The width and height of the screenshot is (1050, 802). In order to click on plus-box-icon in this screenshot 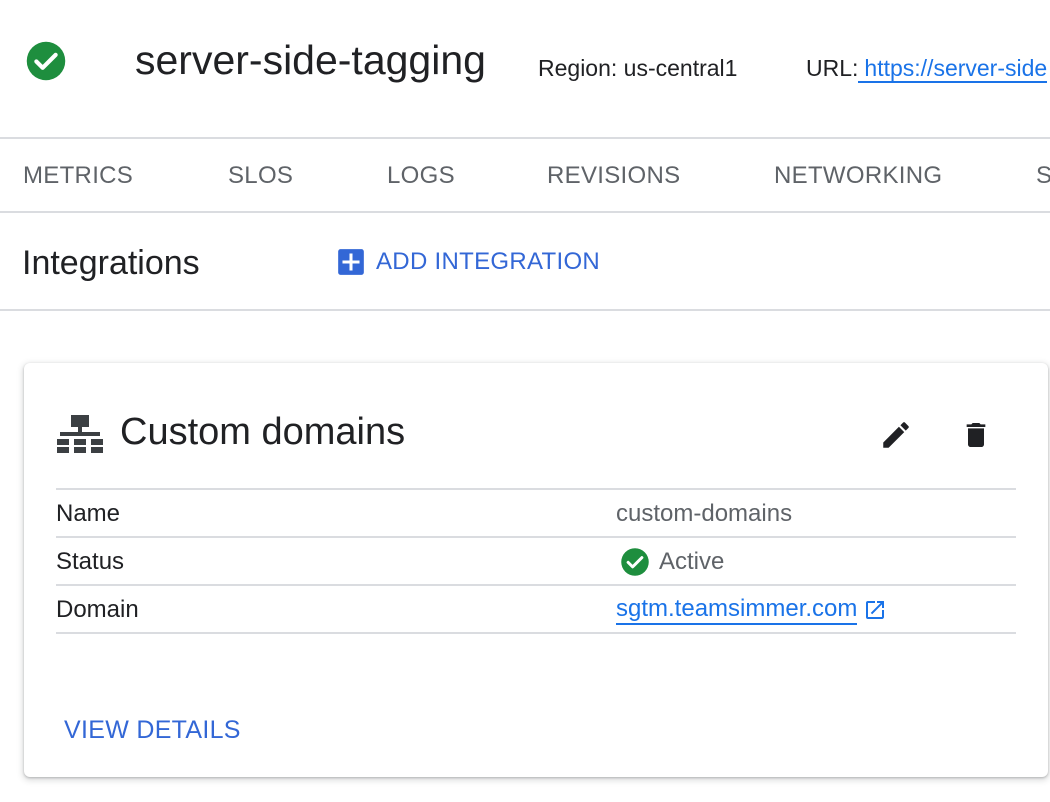, I will do `click(351, 262)`.